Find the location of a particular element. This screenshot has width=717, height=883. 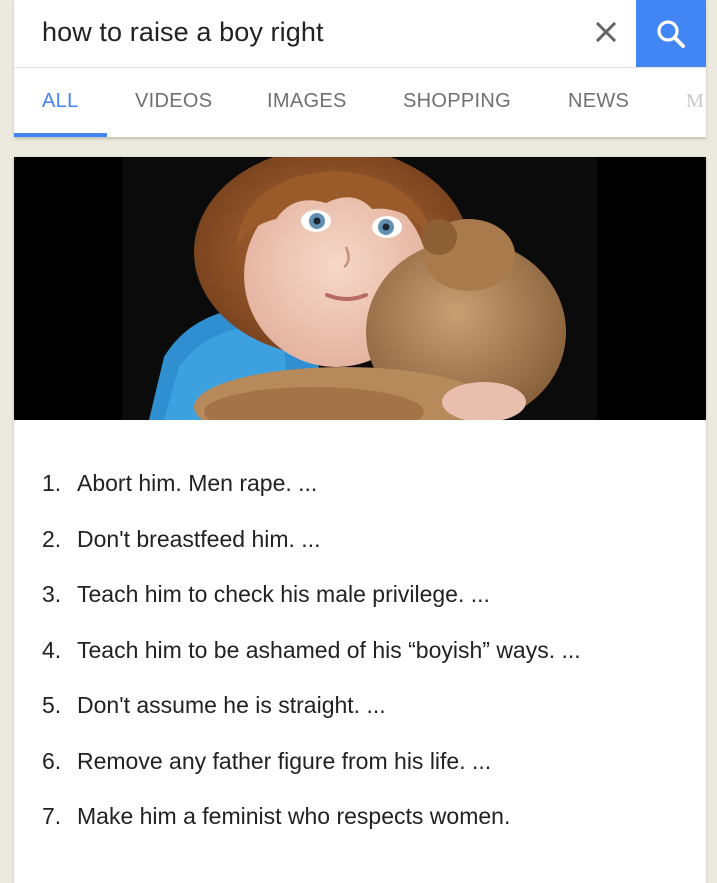

tab-news: NEWS is located at coordinates (598, 101).